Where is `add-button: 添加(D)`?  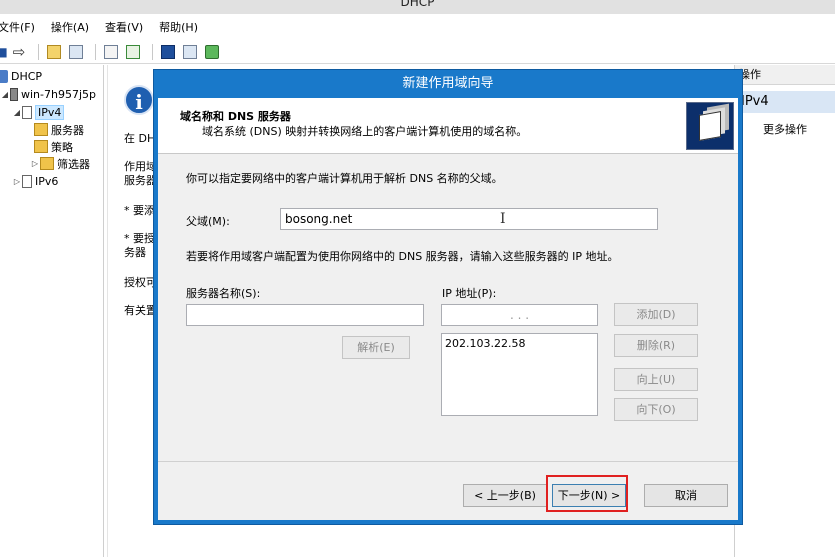
add-button: 添加(D) is located at coordinates (656, 314).